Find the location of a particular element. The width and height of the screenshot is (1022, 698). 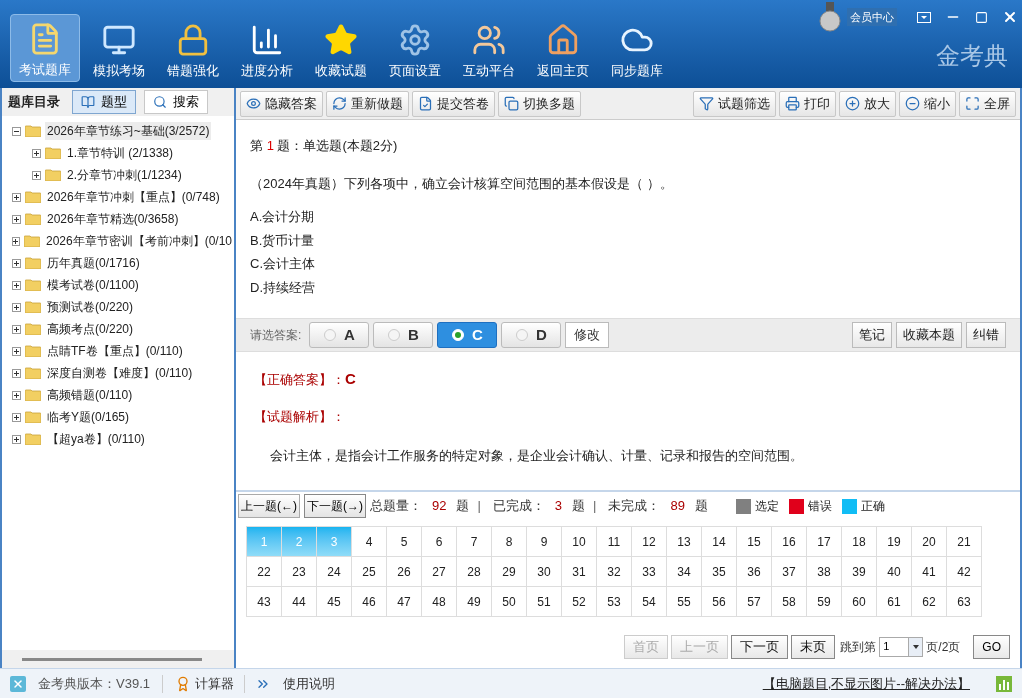

question-number-cell: 49 is located at coordinates (474, 602).